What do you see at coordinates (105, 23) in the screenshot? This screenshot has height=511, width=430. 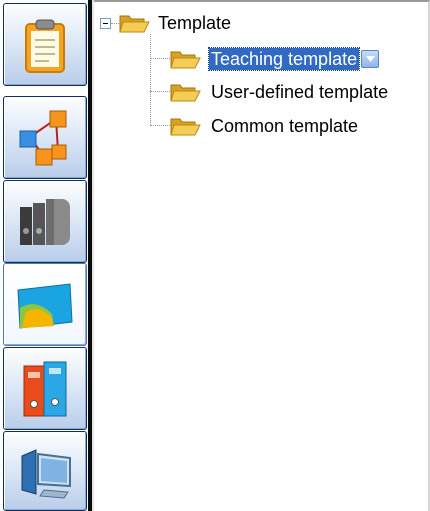 I see `collapse-toggle` at bounding box center [105, 23].